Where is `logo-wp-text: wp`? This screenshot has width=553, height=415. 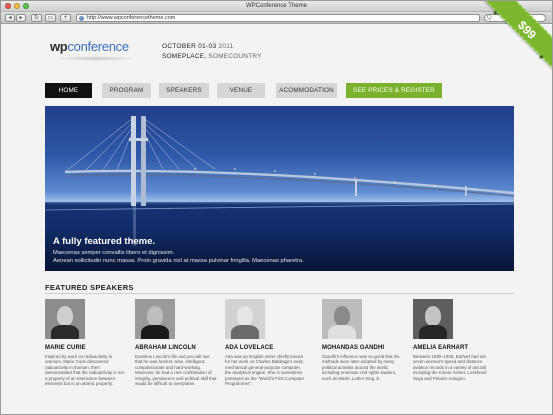 logo-wp-text: wp is located at coordinates (59, 46).